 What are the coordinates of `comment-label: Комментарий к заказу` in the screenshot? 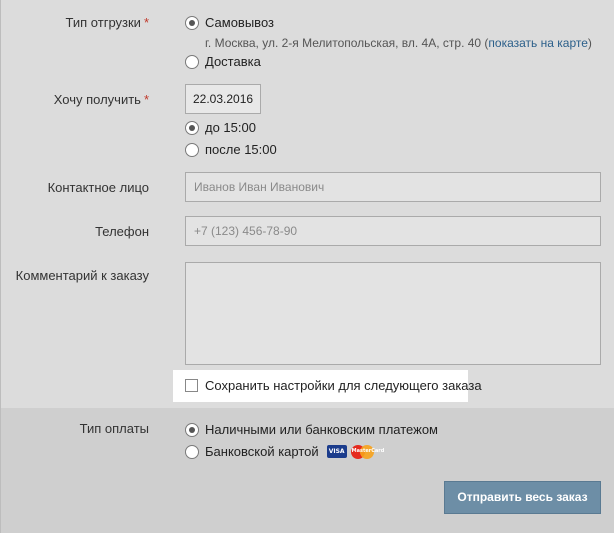 It's located at (82, 275).